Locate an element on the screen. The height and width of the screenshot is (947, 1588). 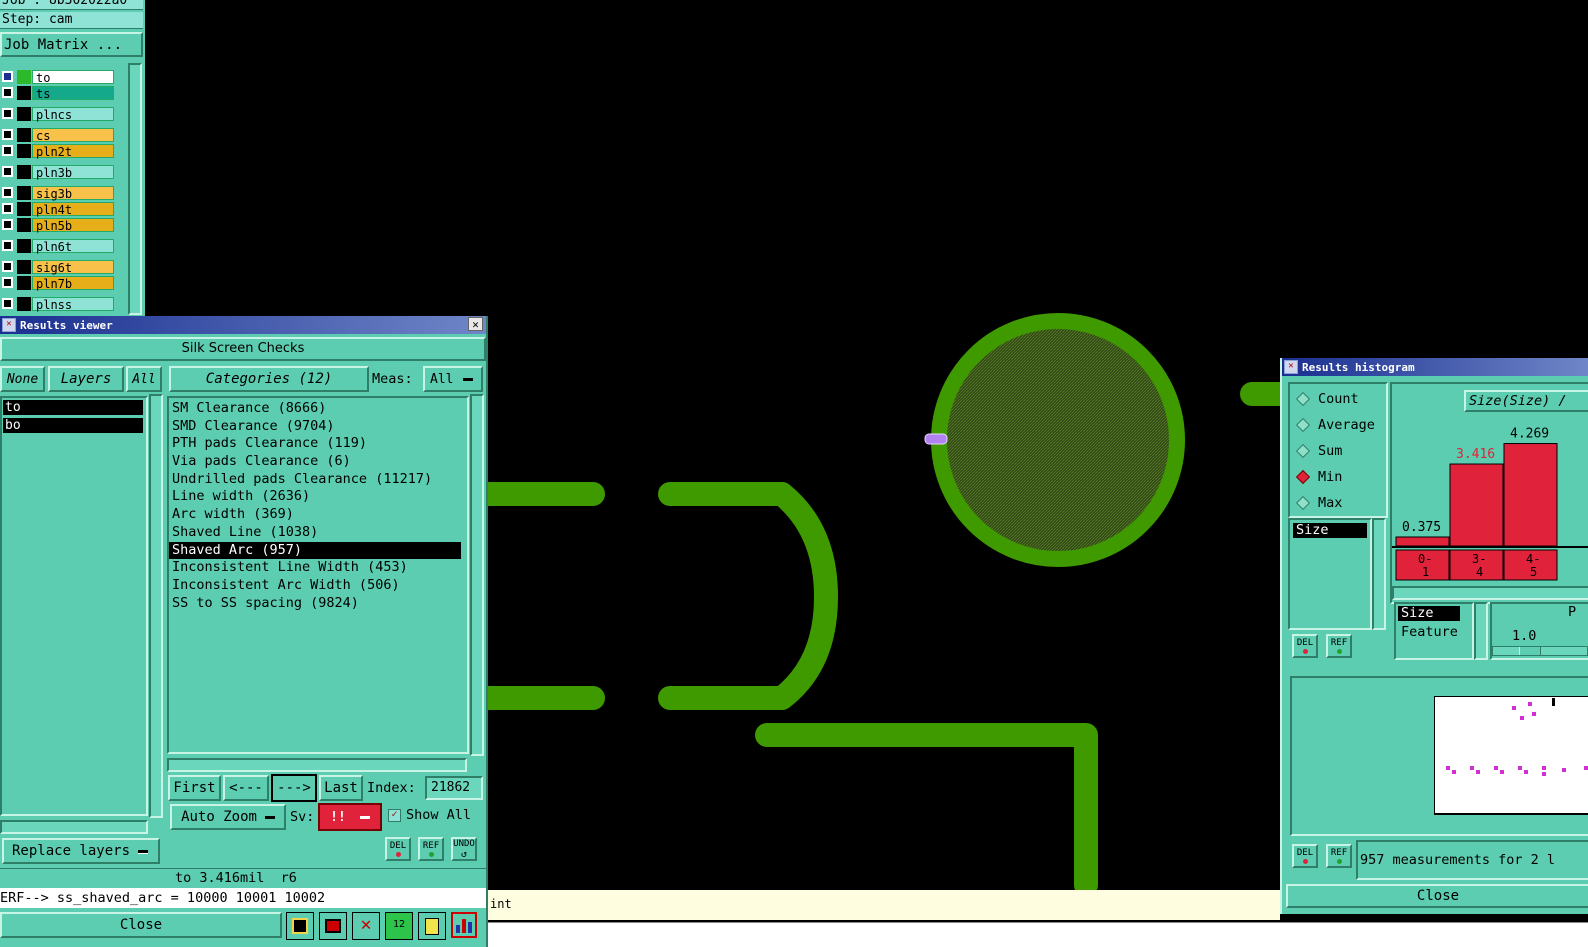
histogram-item-size: Size is located at coordinates (1330, 530).